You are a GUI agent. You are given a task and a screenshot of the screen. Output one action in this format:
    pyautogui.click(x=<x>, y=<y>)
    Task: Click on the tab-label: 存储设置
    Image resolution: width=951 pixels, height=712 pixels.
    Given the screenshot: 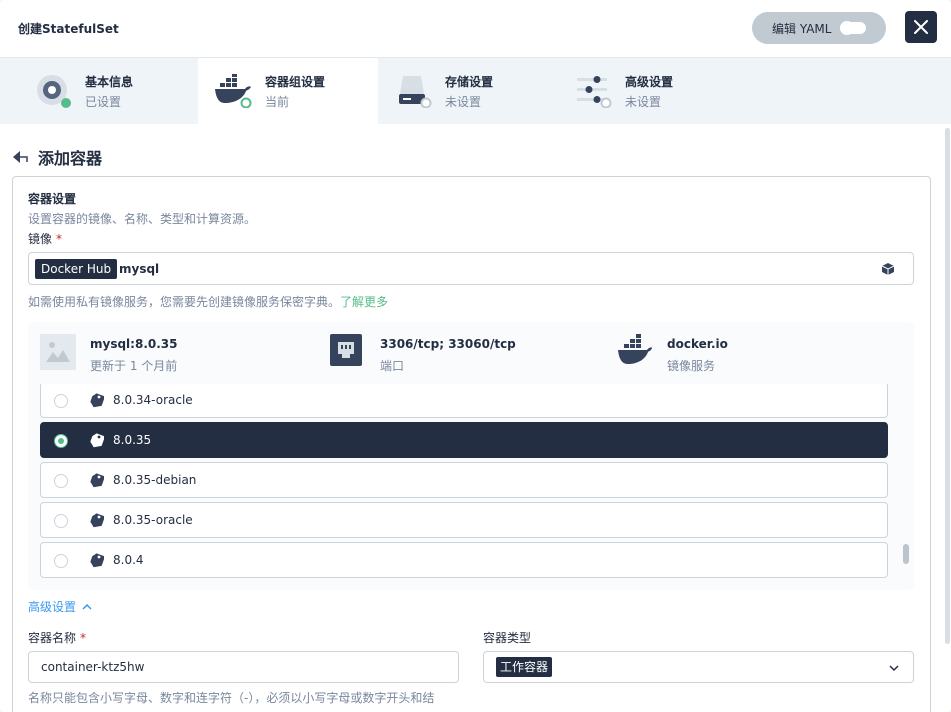 What is the action you would take?
    pyautogui.click(x=469, y=82)
    